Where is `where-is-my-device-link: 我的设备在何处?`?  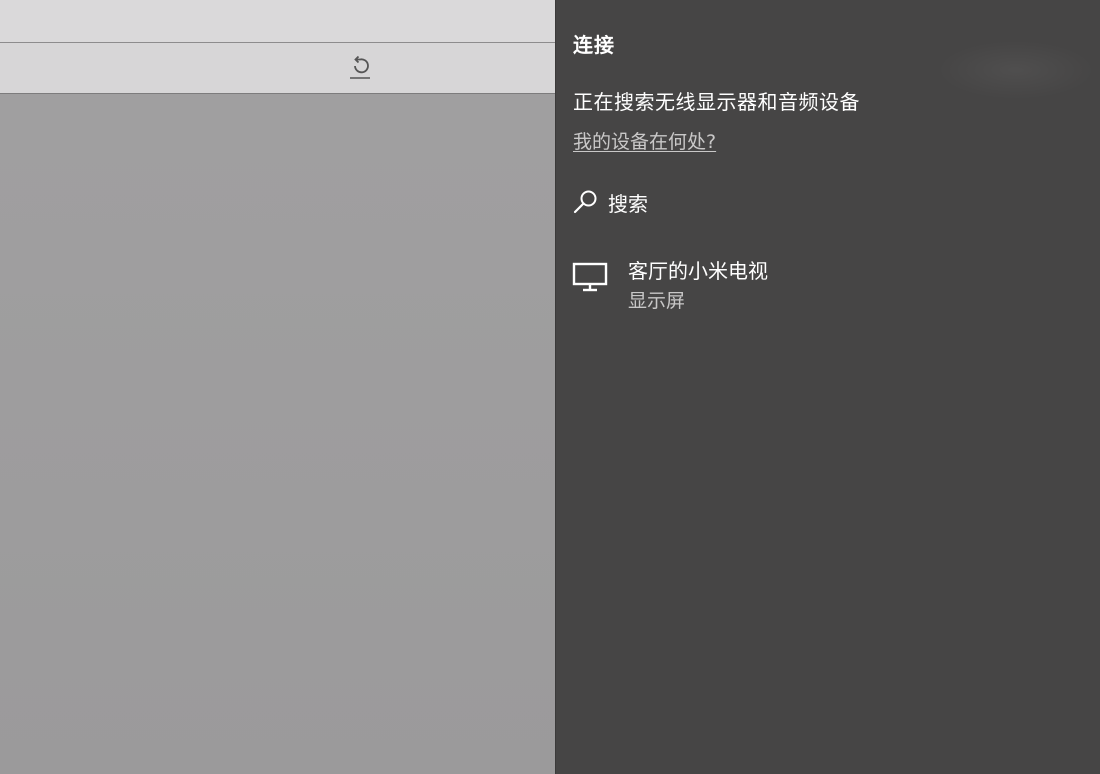 where-is-my-device-link: 我的设备在何处? is located at coordinates (644, 140).